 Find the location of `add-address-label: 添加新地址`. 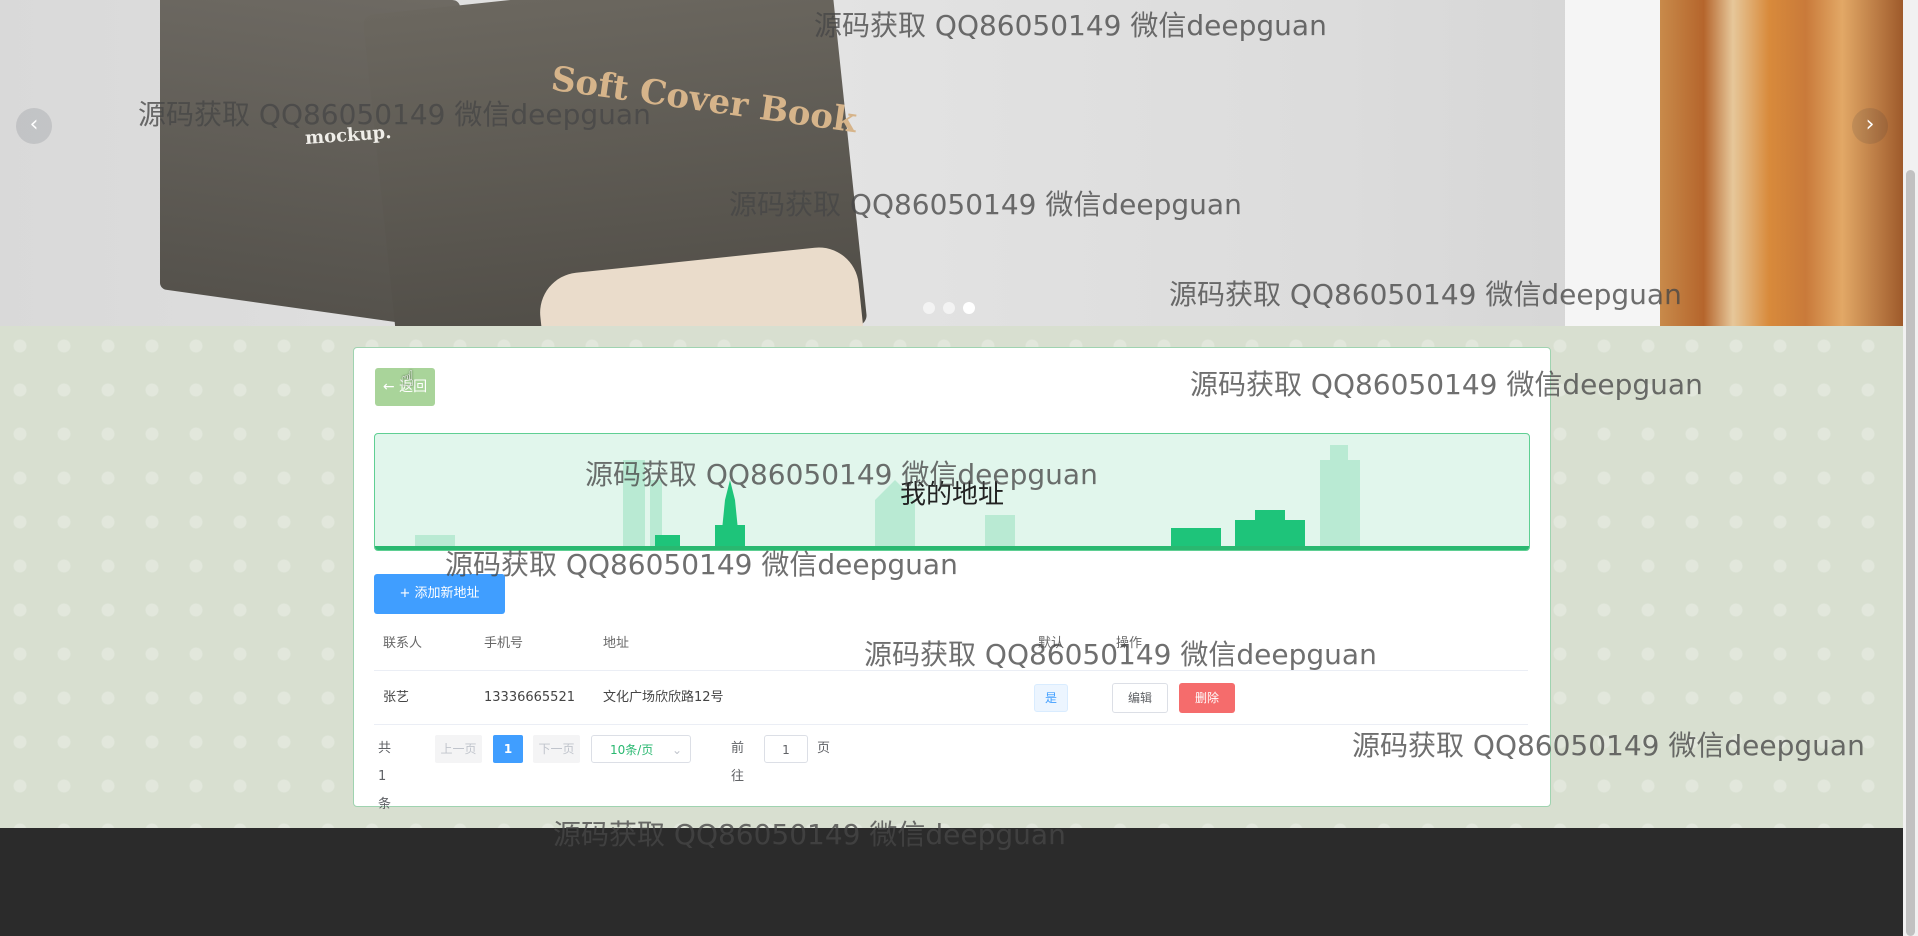

add-address-label: 添加新地址 is located at coordinates (447, 593).